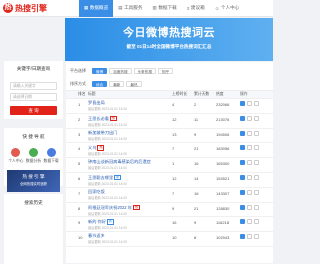 The image size is (320, 264). I want to click on nav-label: 工具服务, so click(133, 7).